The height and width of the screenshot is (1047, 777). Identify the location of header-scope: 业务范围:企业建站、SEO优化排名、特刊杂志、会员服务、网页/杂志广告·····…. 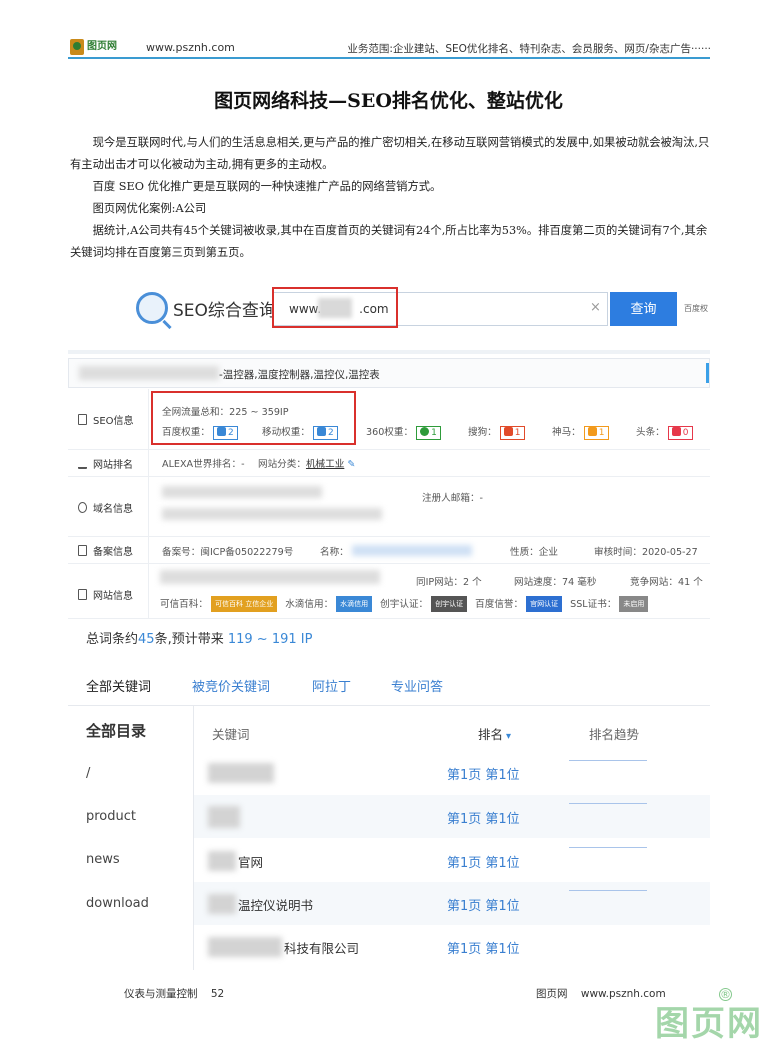
(529, 49).